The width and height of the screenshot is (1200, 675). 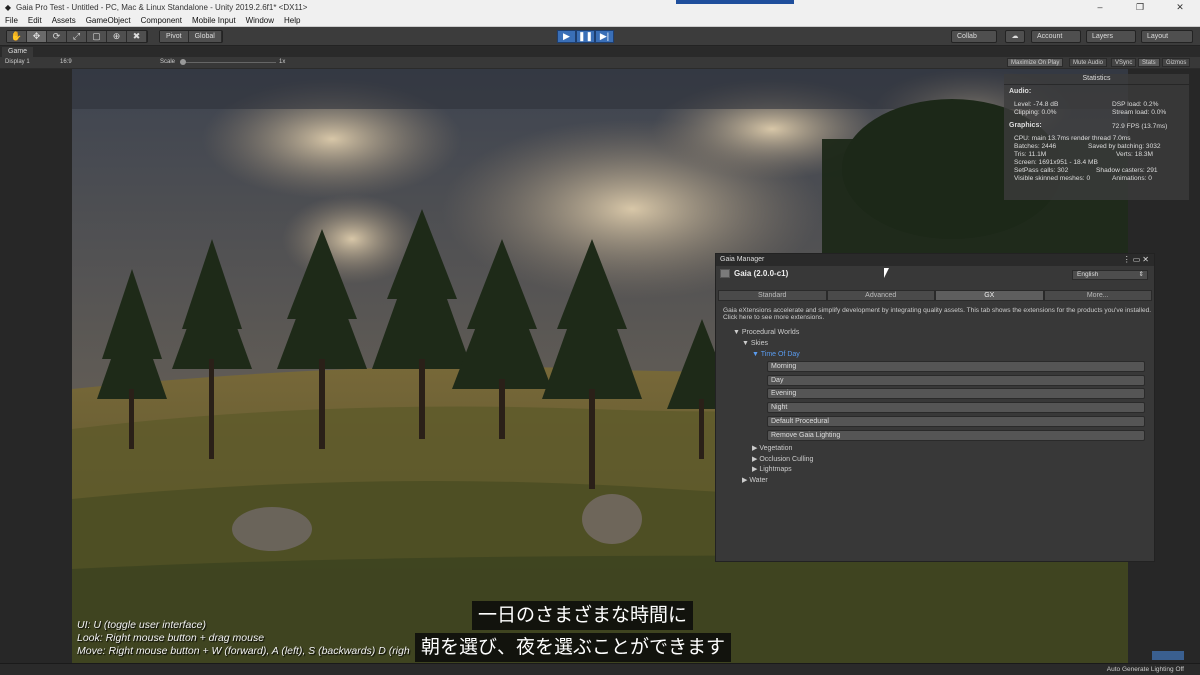 I want to click on scale-tool-icon: ⤢, so click(x=77, y=36).